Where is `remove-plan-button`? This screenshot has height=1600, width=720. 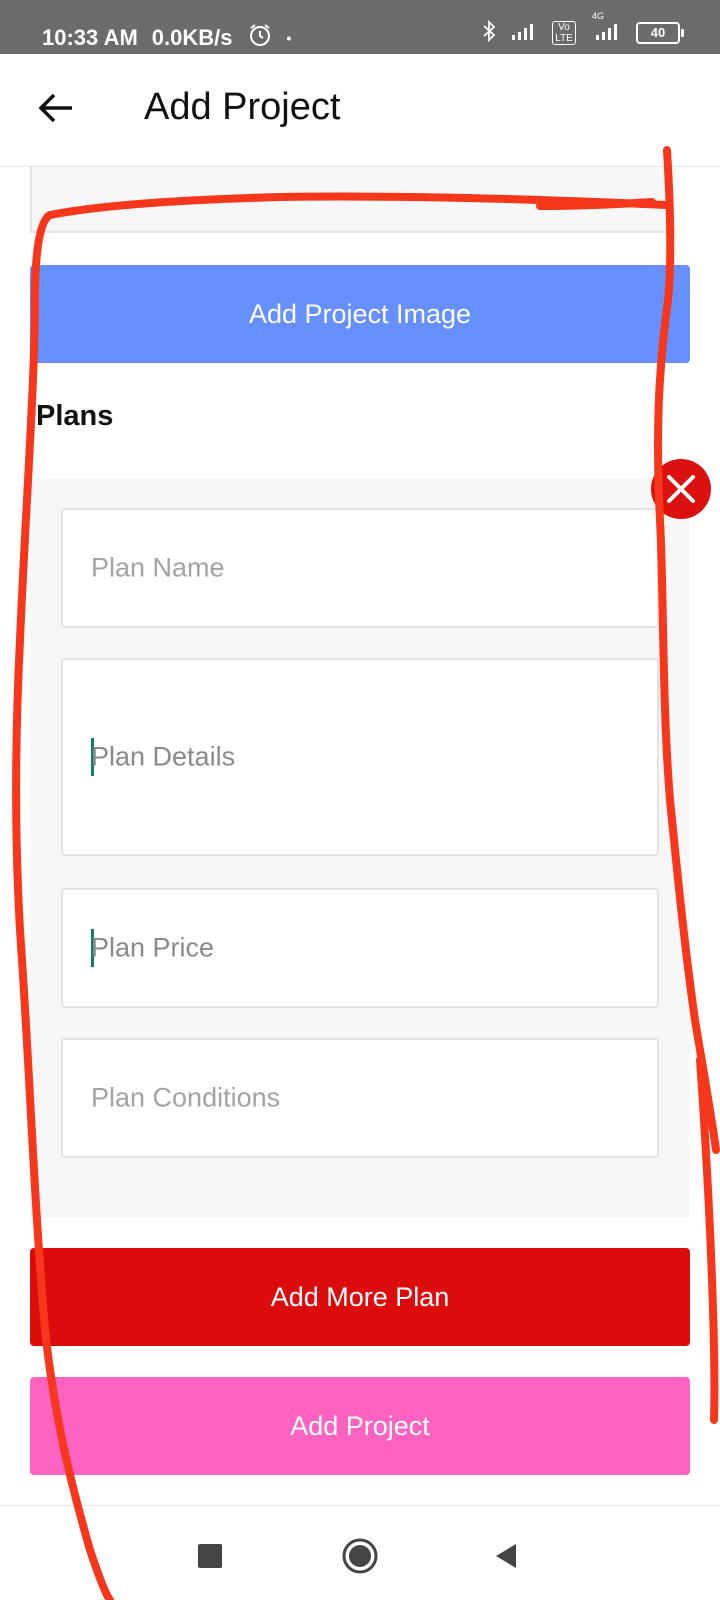 remove-plan-button is located at coordinates (681, 489).